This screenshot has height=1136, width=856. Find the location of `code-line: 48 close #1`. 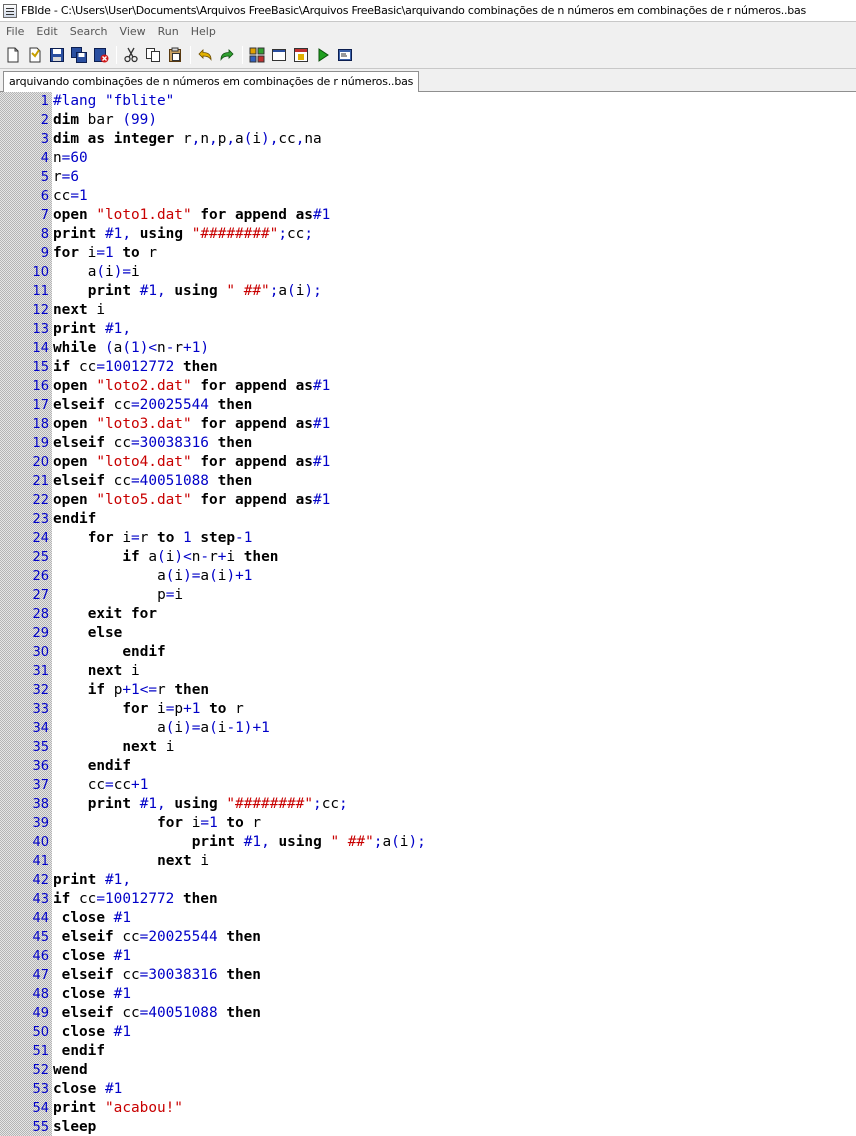

code-line: 48 close #1 is located at coordinates (428, 994).